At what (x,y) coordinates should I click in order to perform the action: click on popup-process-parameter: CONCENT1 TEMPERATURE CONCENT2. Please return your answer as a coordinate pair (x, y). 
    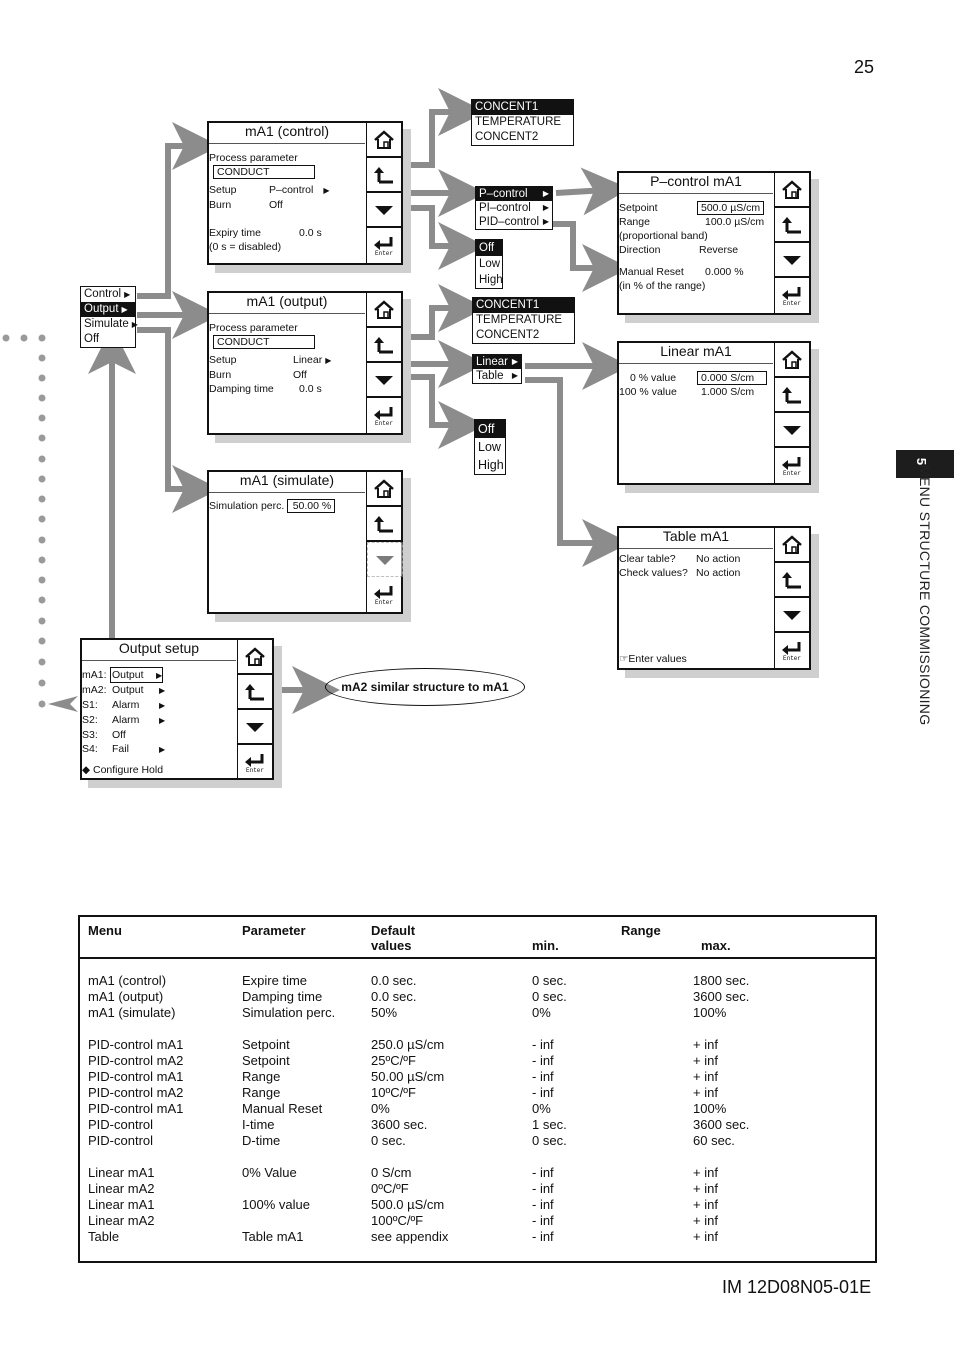
    Looking at the image, I should click on (522, 122).